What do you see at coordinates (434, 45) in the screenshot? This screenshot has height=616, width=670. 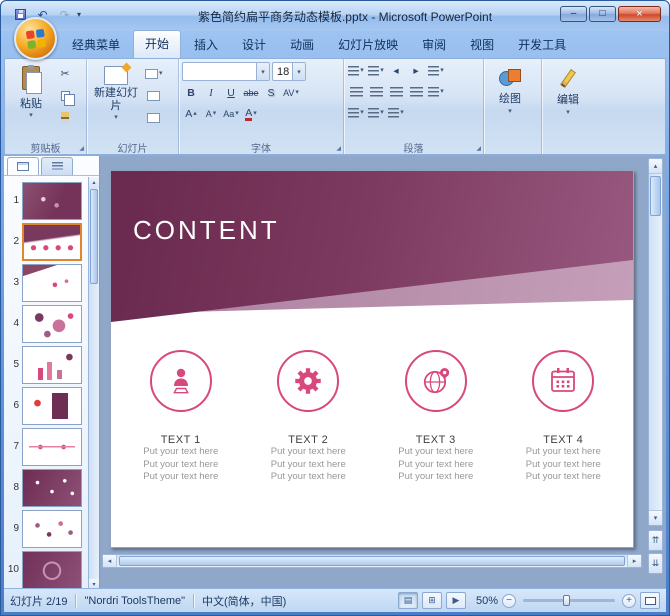 I see `tab-review: 审阅` at bounding box center [434, 45].